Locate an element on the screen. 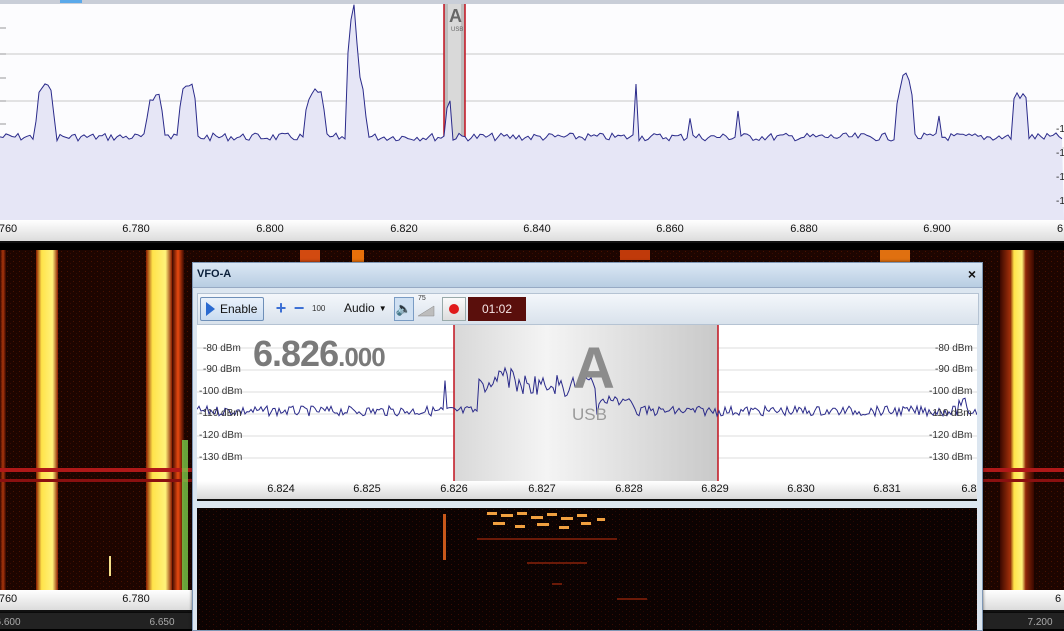 This screenshot has height=631, width=1064. ruler-label: 6.829 is located at coordinates (715, 489).